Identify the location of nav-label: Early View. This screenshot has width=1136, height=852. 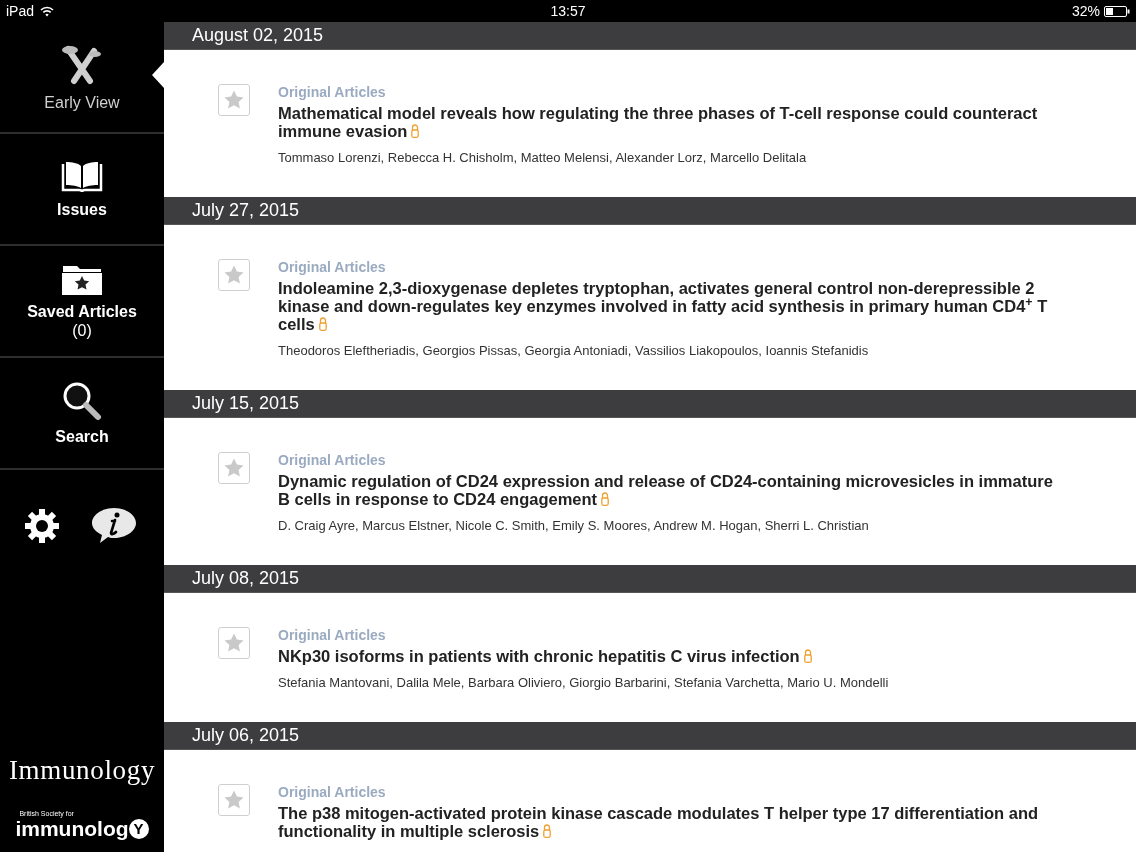
(82, 102).